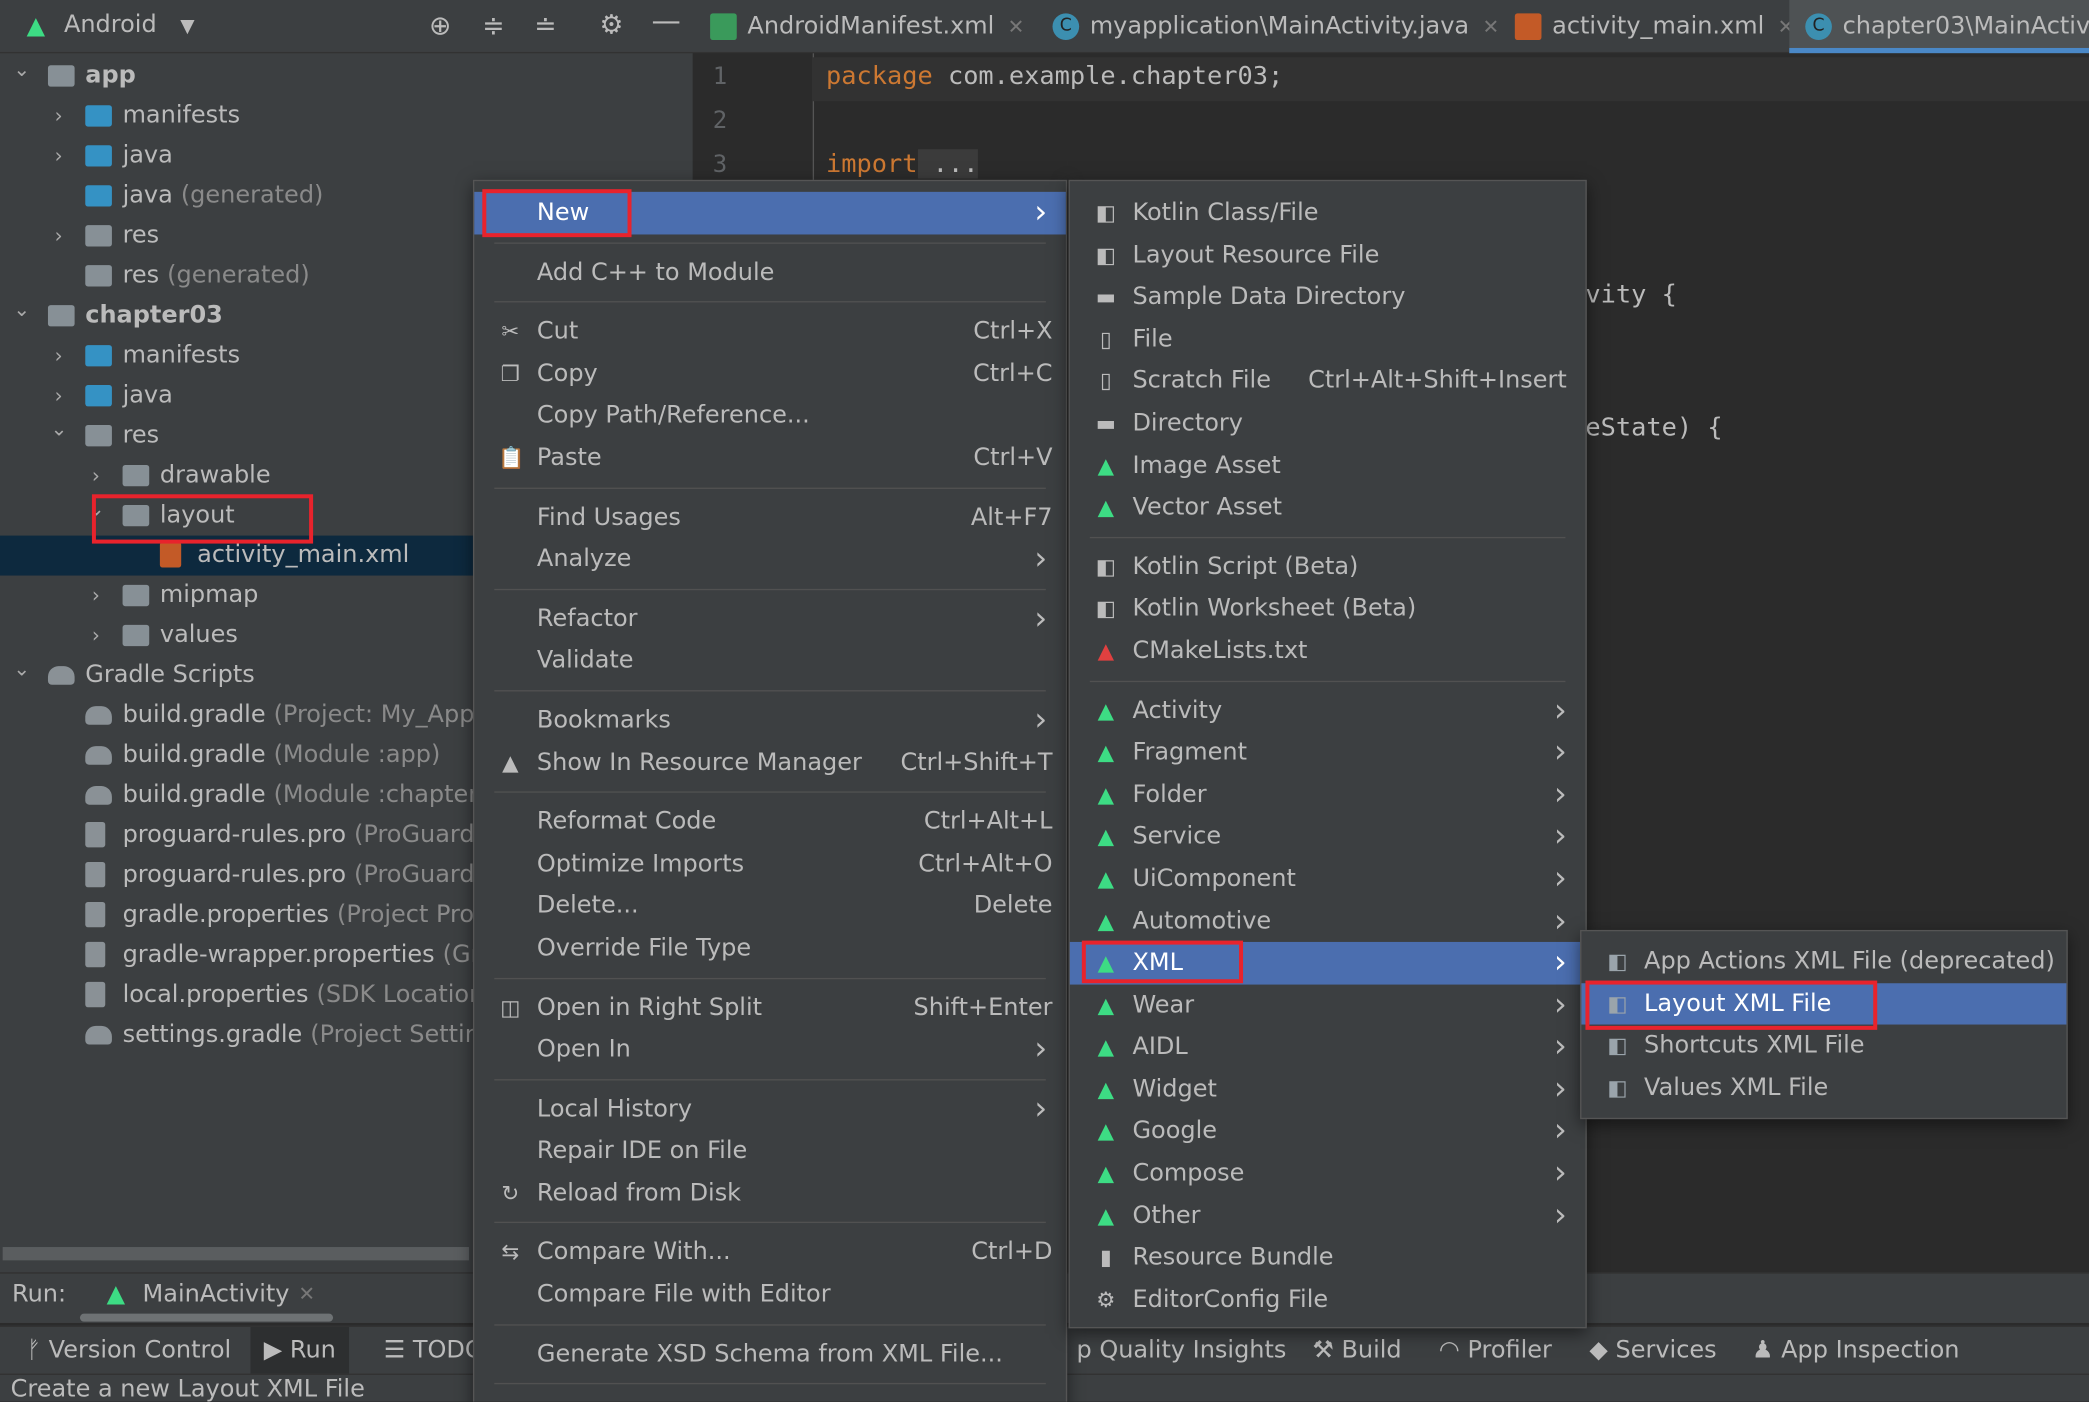  What do you see at coordinates (770, 559) in the screenshot?
I see `menu-item: Analyze ›` at bounding box center [770, 559].